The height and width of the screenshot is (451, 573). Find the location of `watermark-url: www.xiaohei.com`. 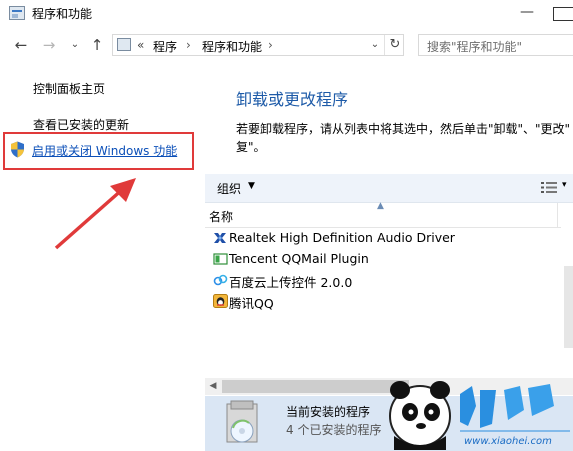

watermark-url: www.xiaohei.com is located at coordinates (508, 441).